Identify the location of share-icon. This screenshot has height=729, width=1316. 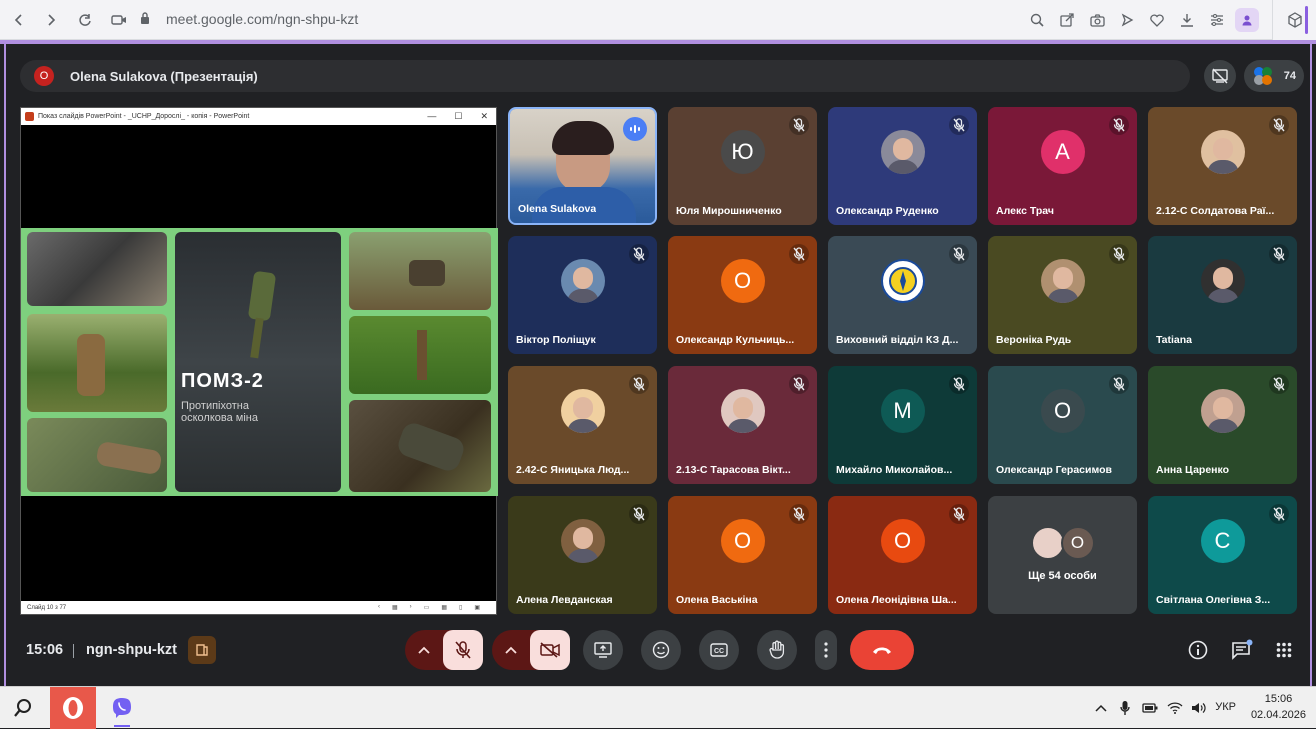
(1067, 20).